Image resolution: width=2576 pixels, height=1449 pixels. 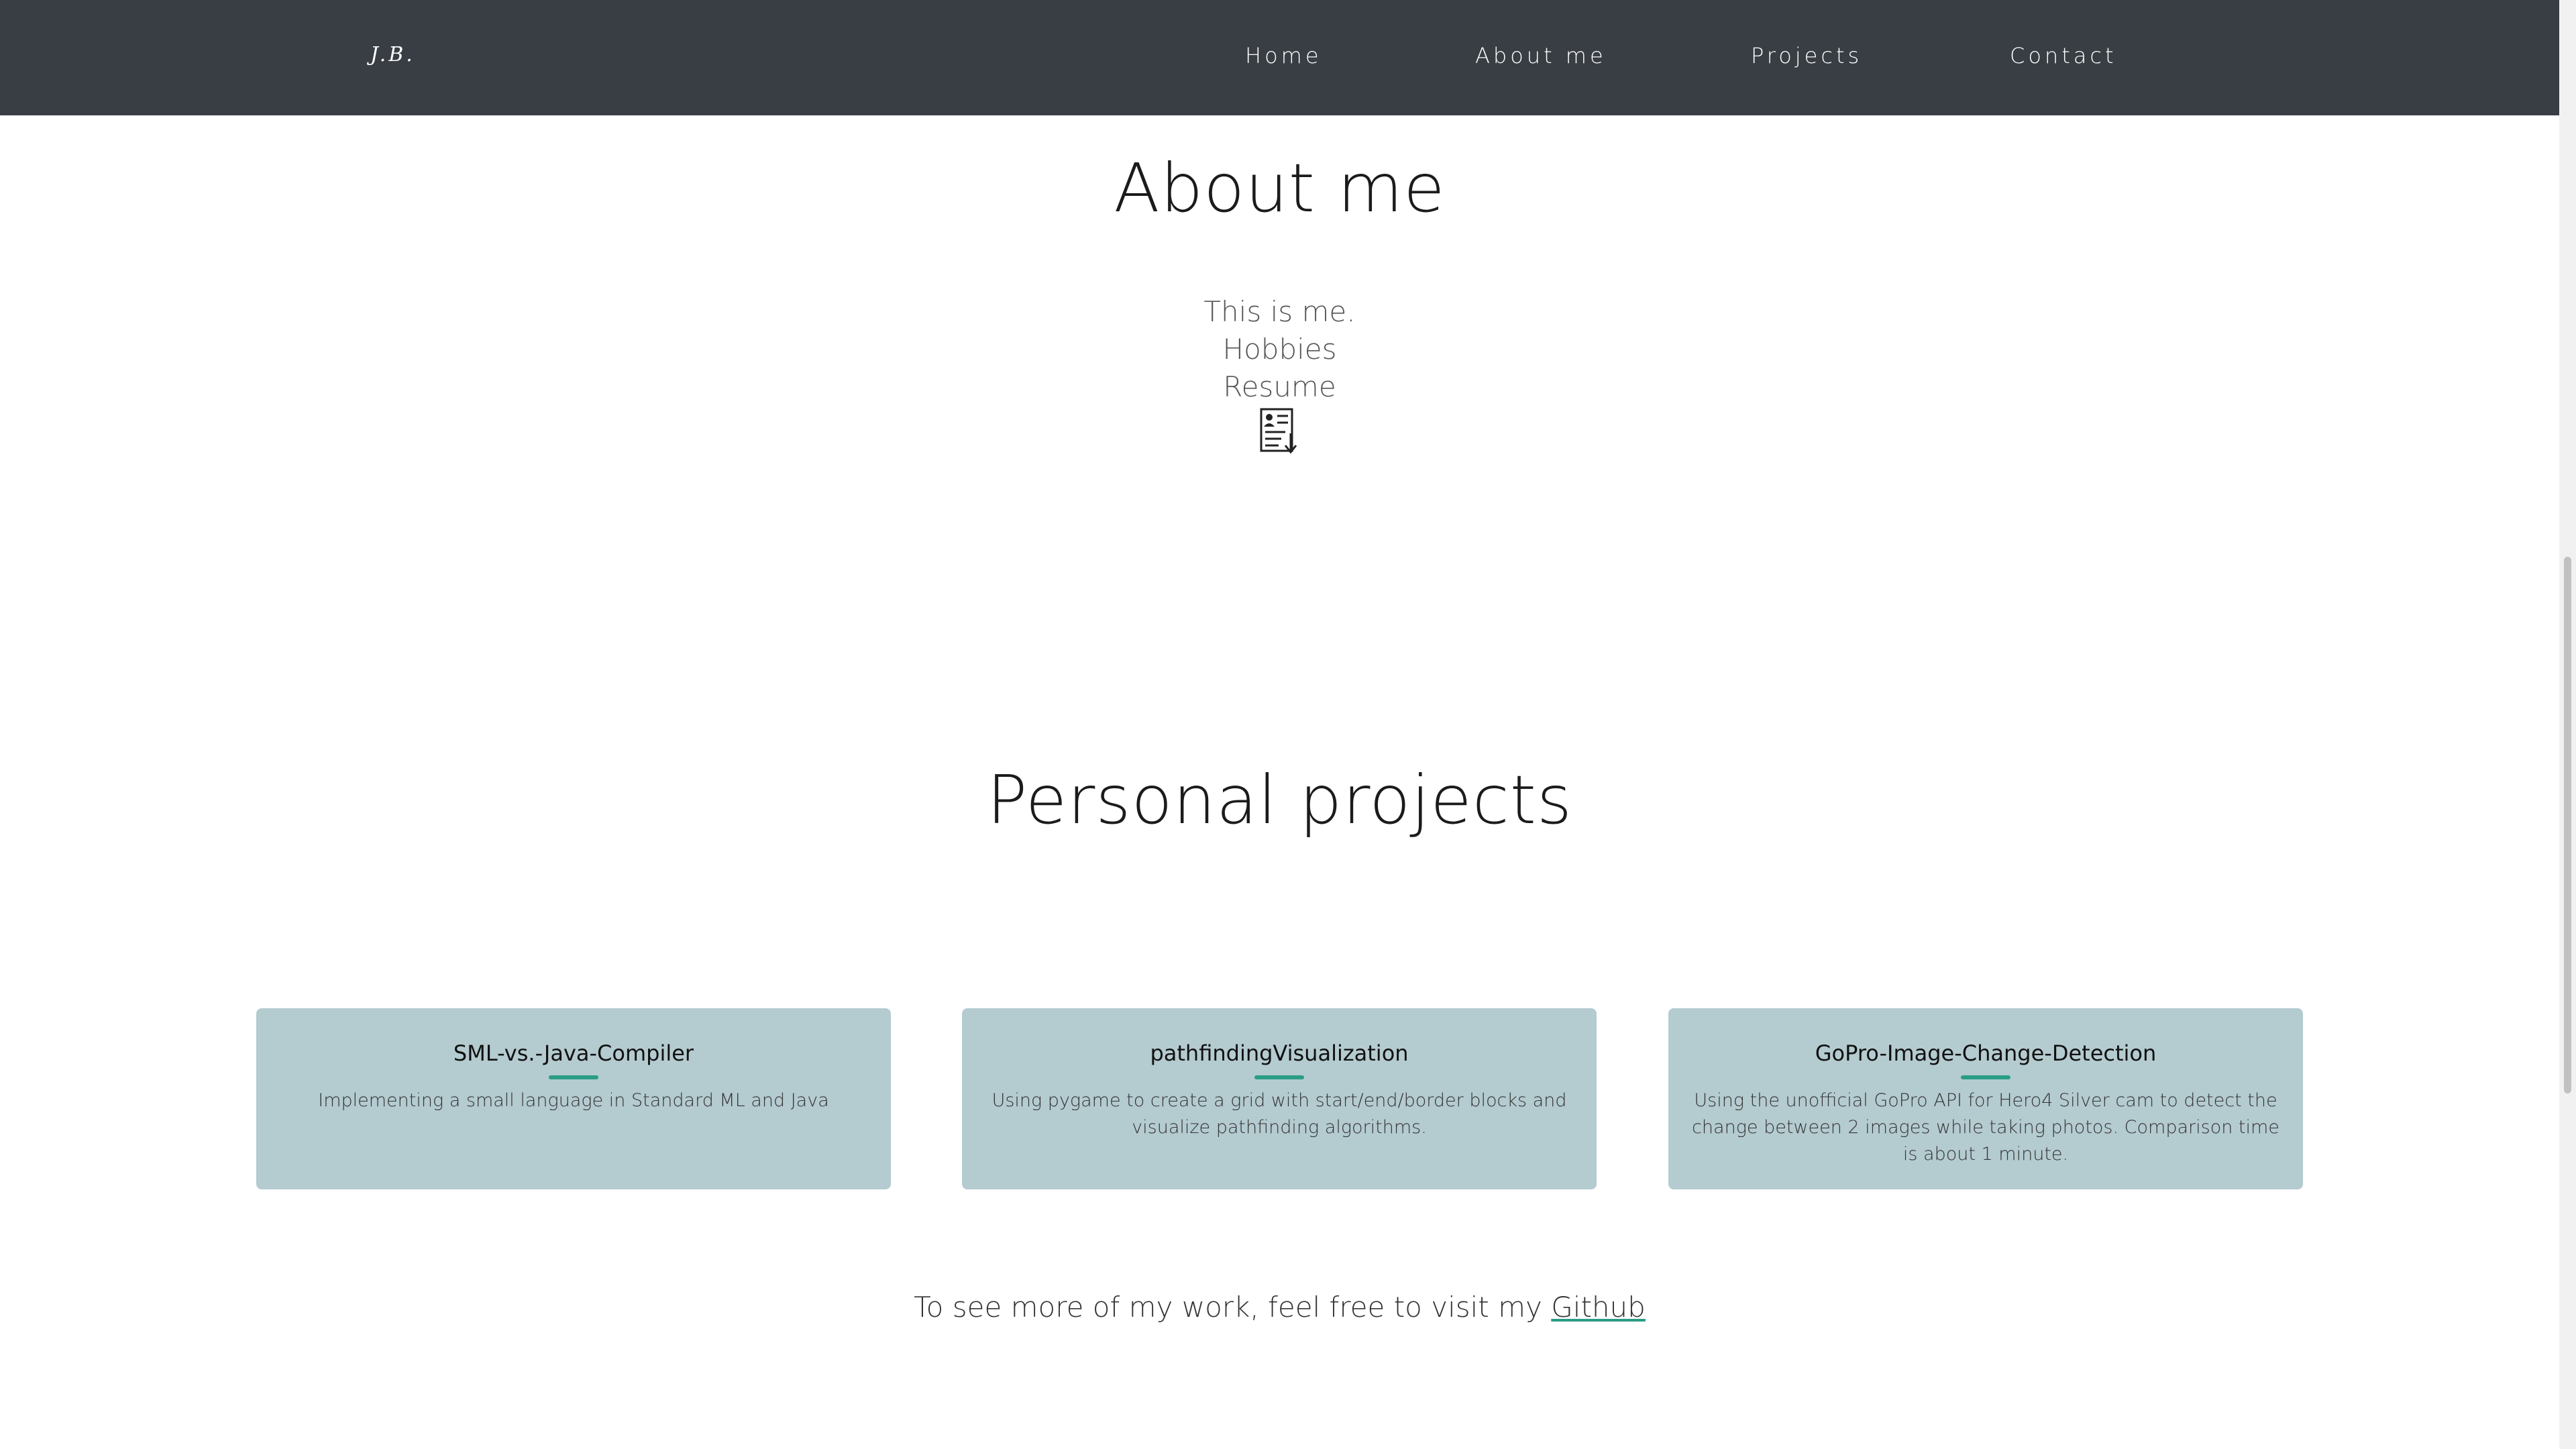 What do you see at coordinates (1279, 1053) in the screenshot?
I see `project-card-title: pathfindingVisualization` at bounding box center [1279, 1053].